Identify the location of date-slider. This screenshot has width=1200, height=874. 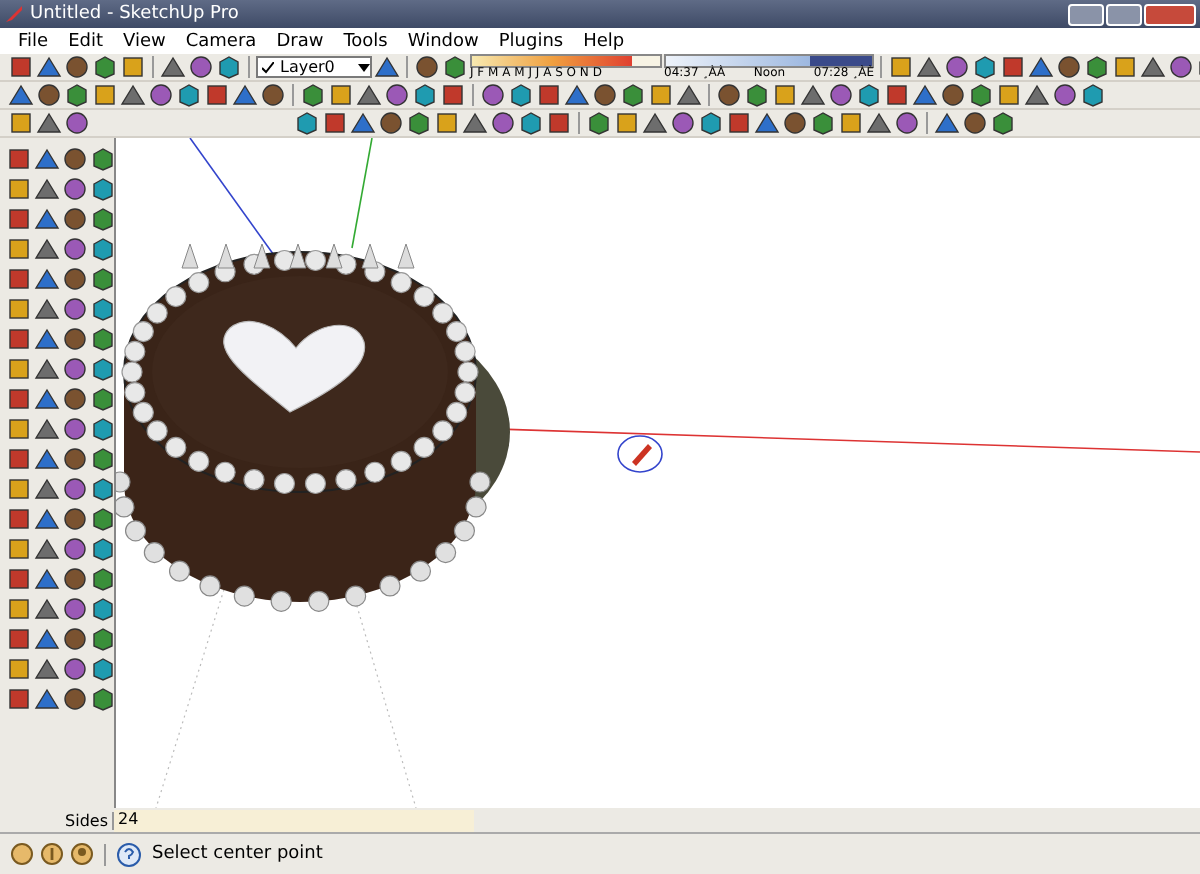
(566, 61).